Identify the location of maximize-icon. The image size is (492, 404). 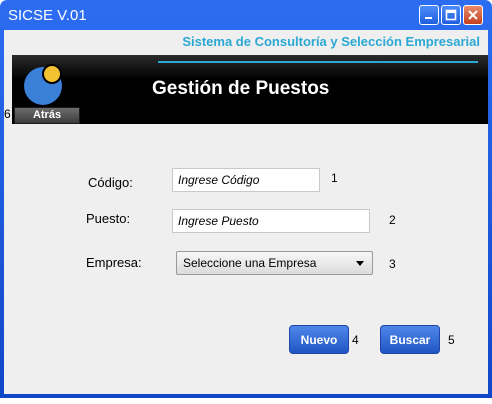
(451, 15).